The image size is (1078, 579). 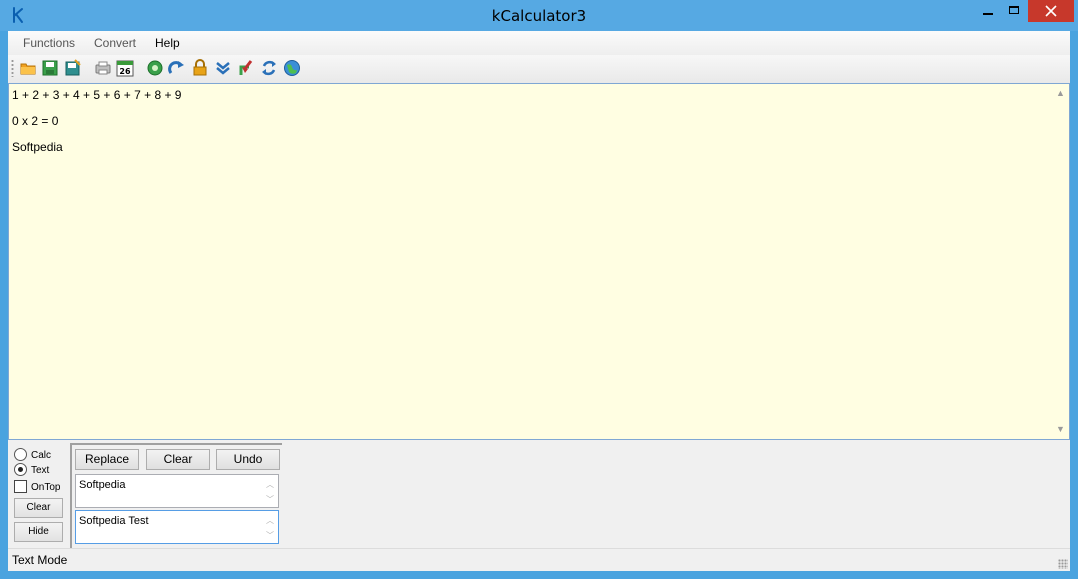 I want to click on save-as-icon, so click(x=73, y=68).